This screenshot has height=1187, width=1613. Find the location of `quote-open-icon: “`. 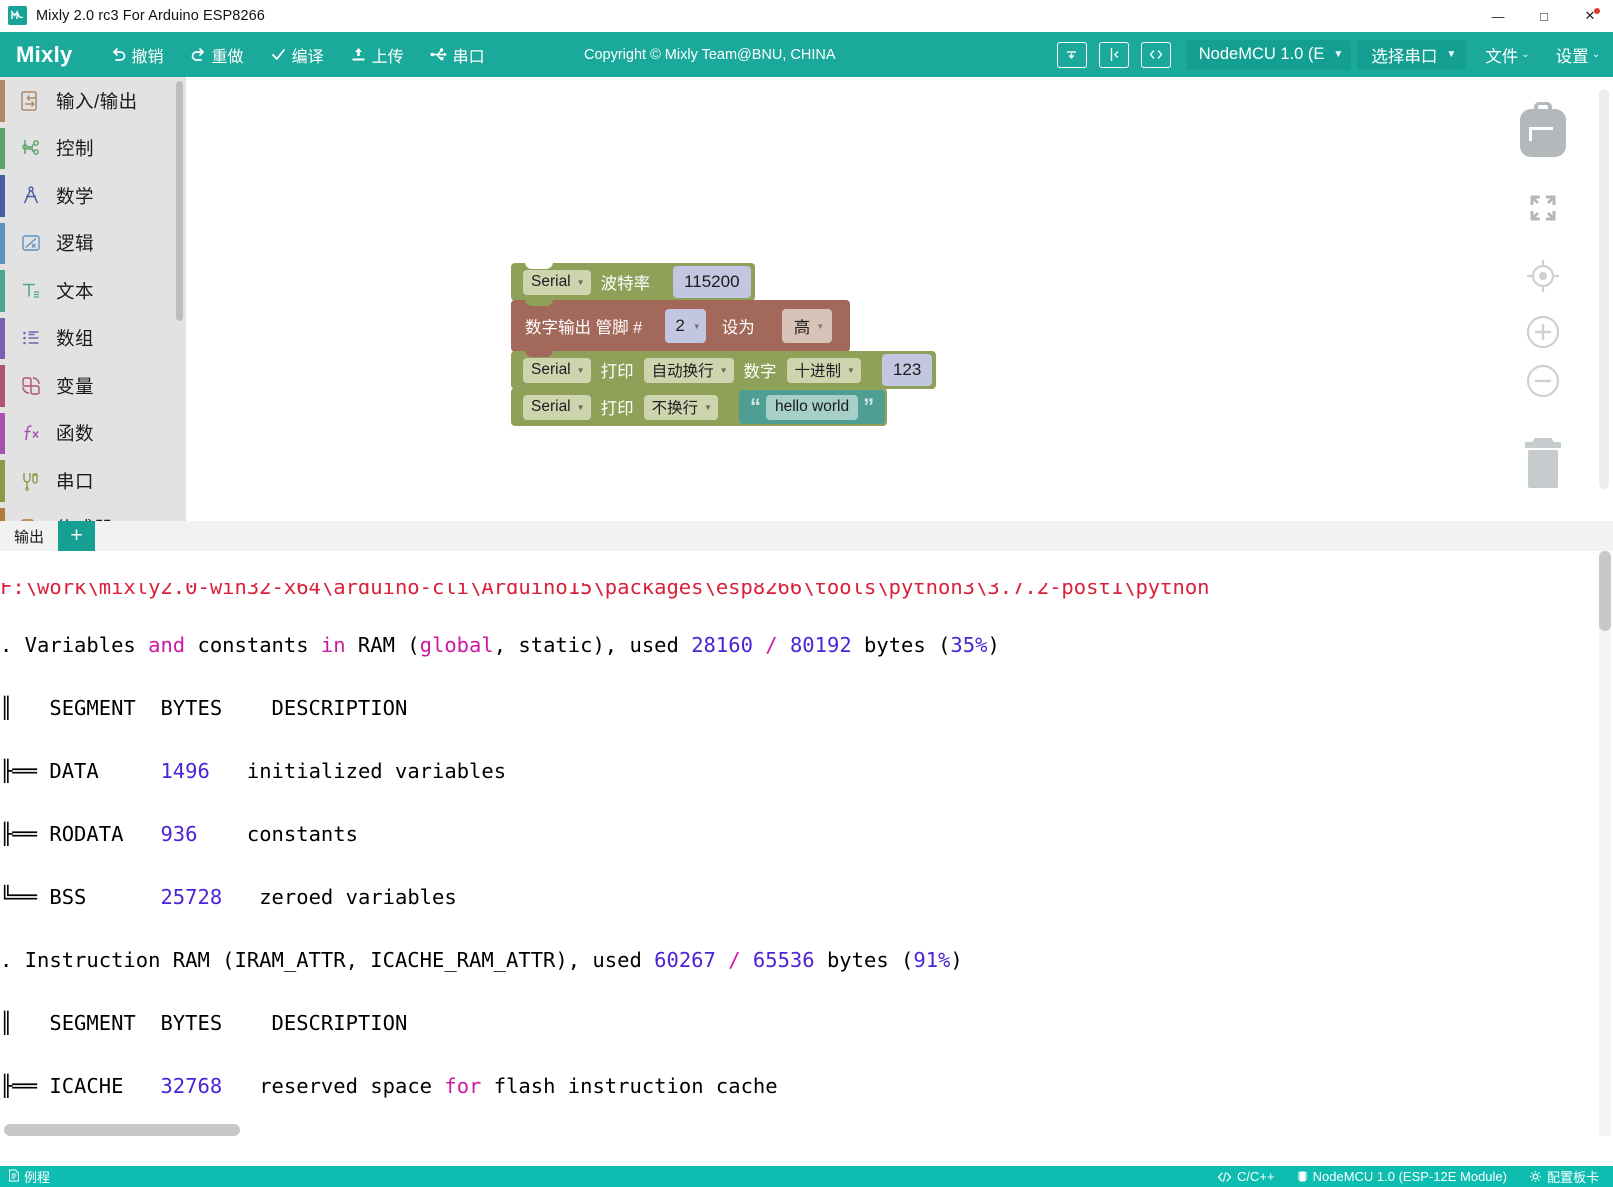

quote-open-icon: “ is located at coordinates (755, 406).